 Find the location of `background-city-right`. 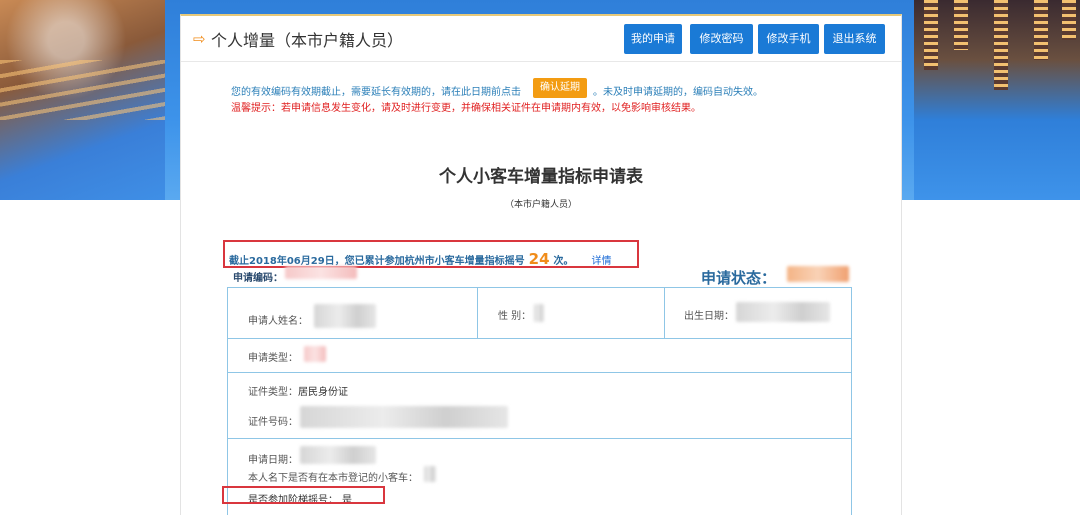

background-city-right is located at coordinates (997, 100).